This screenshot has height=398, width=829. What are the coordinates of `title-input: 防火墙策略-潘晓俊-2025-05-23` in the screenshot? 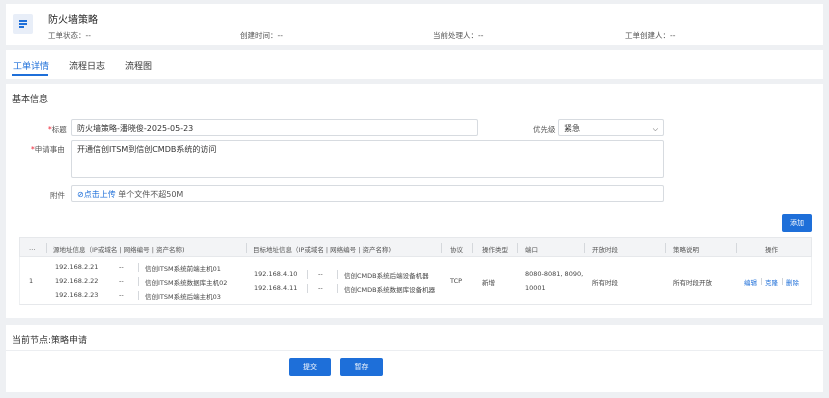 It's located at (274, 127).